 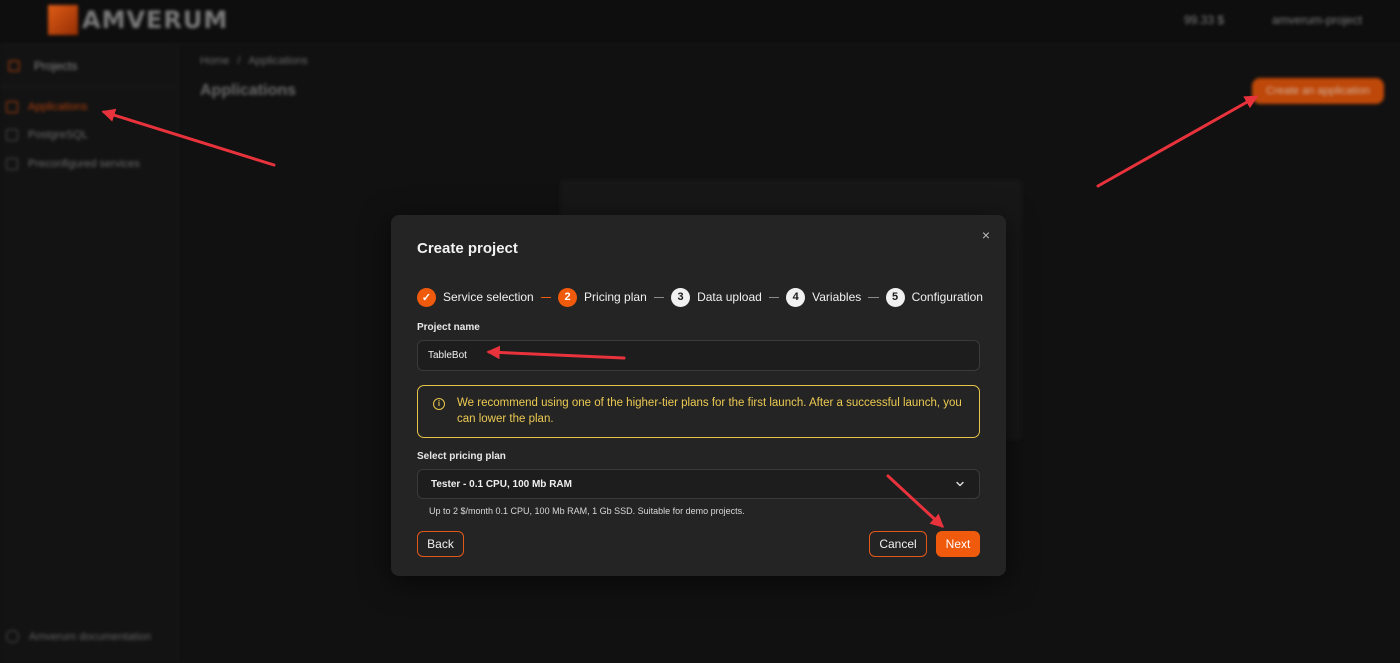 I want to click on next-button: Next, so click(x=958, y=544).